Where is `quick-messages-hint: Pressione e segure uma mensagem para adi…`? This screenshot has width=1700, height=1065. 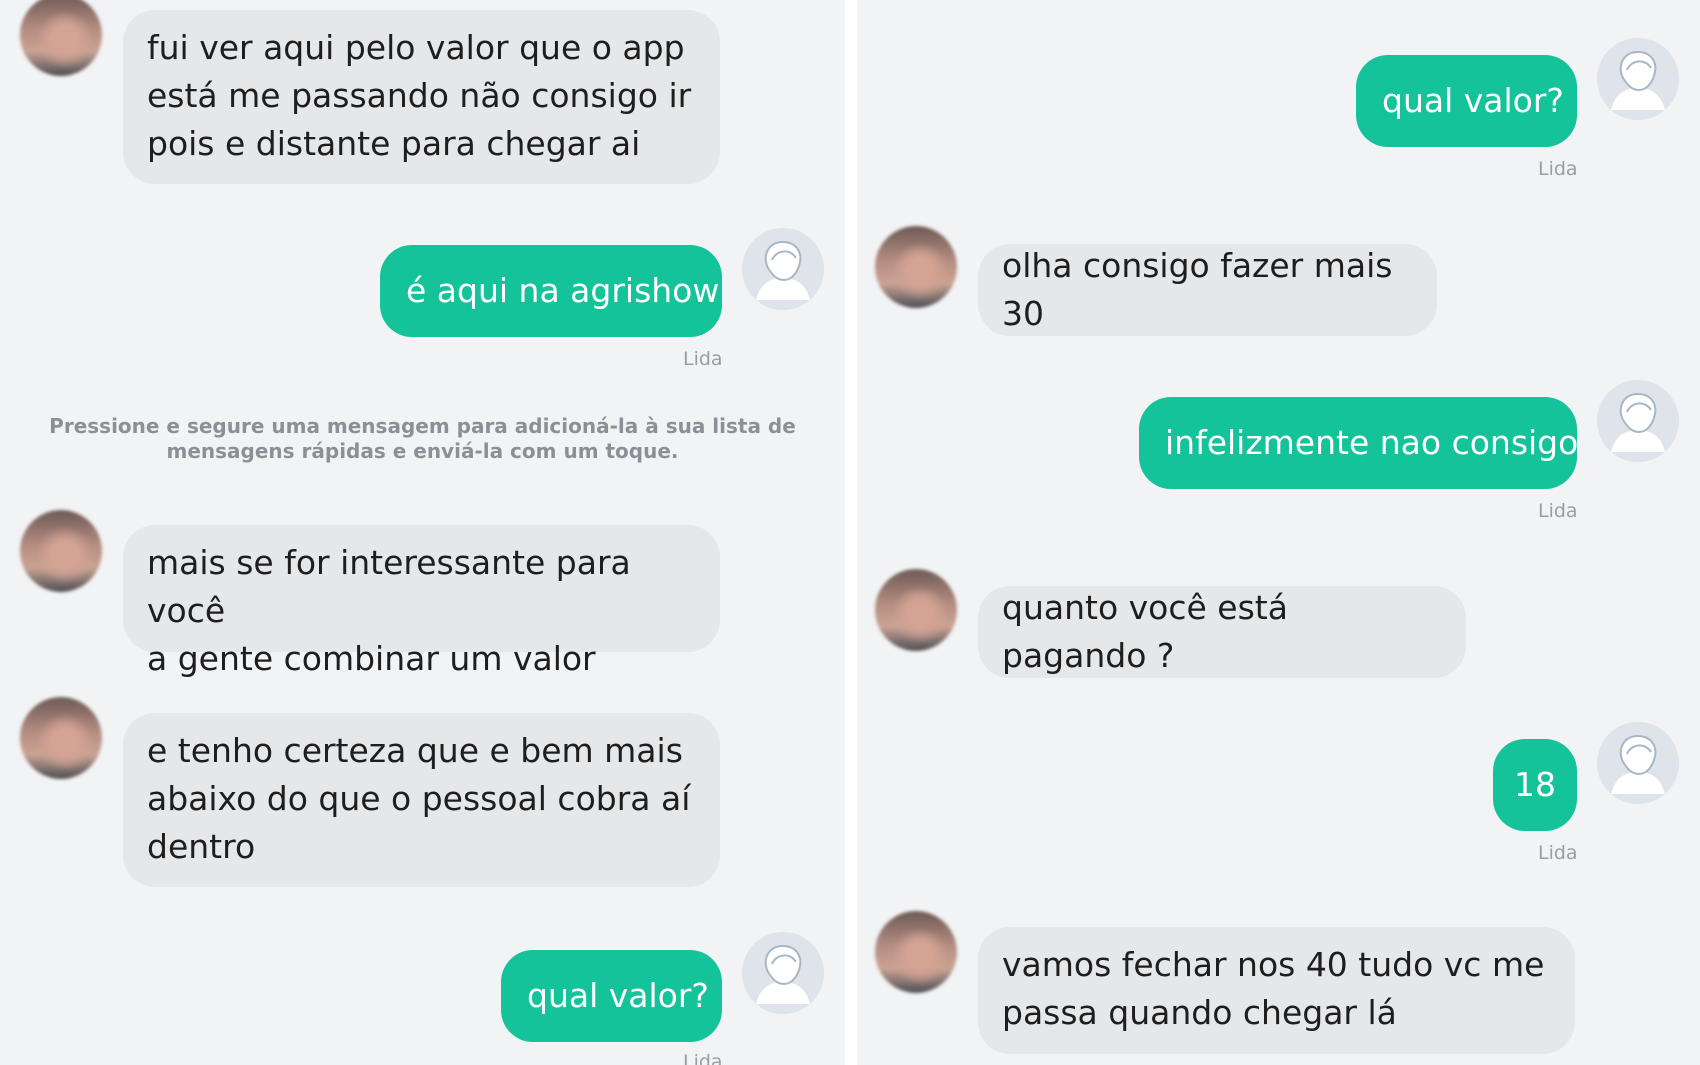
quick-messages-hint: Pressione e segure uma mensagem para adi… is located at coordinates (422, 438).